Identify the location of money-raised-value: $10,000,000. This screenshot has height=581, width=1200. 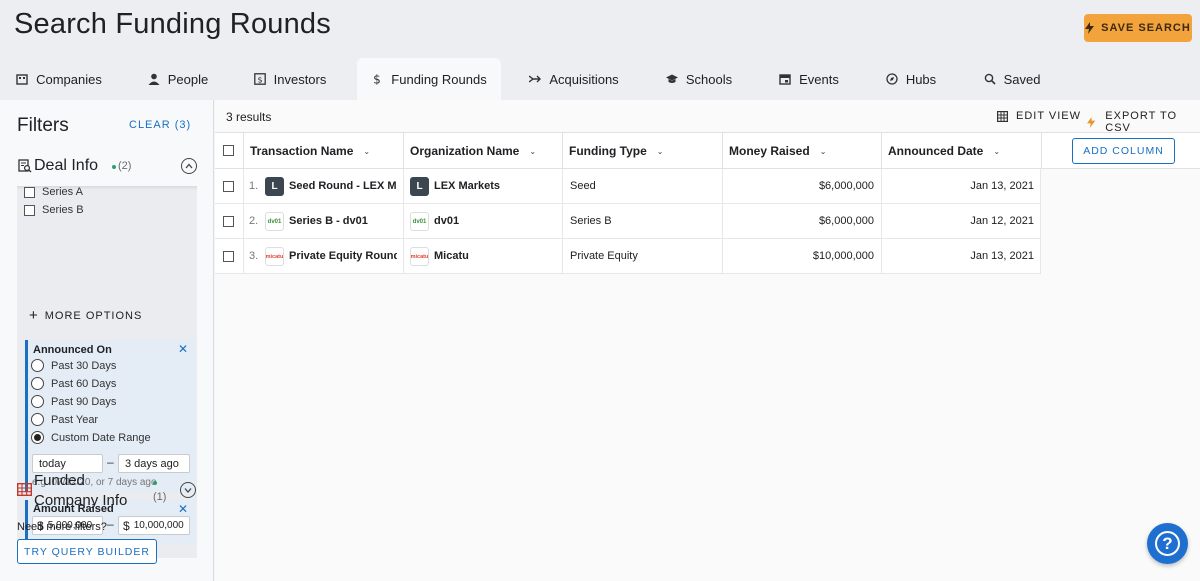
(843, 256).